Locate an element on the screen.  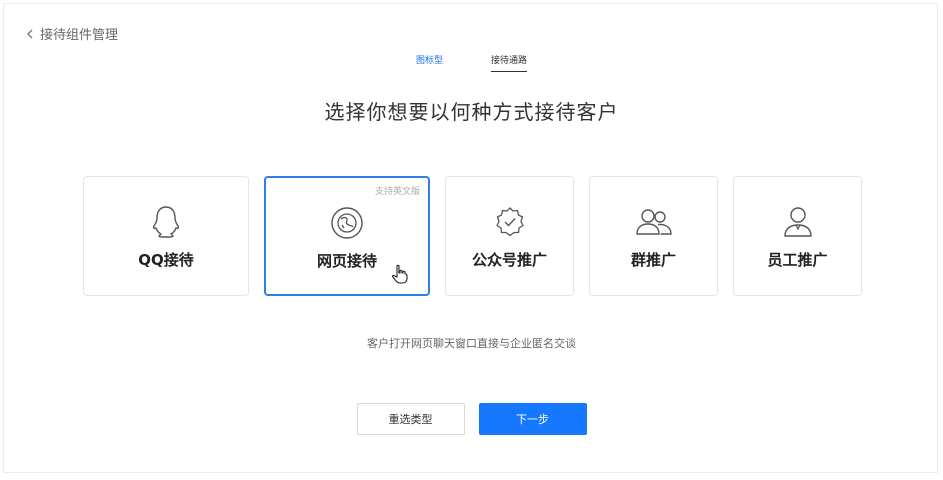
page-title: 选择你想要以何种方式接待客户 is located at coordinates (471, 112).